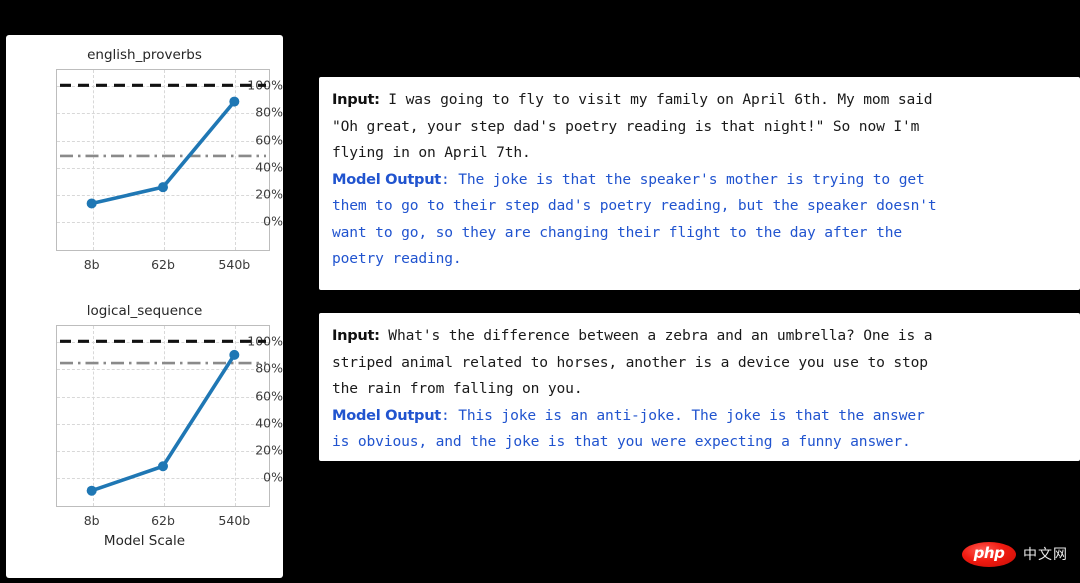  I want to click on chart-title: english_proverbs, so click(144, 55).